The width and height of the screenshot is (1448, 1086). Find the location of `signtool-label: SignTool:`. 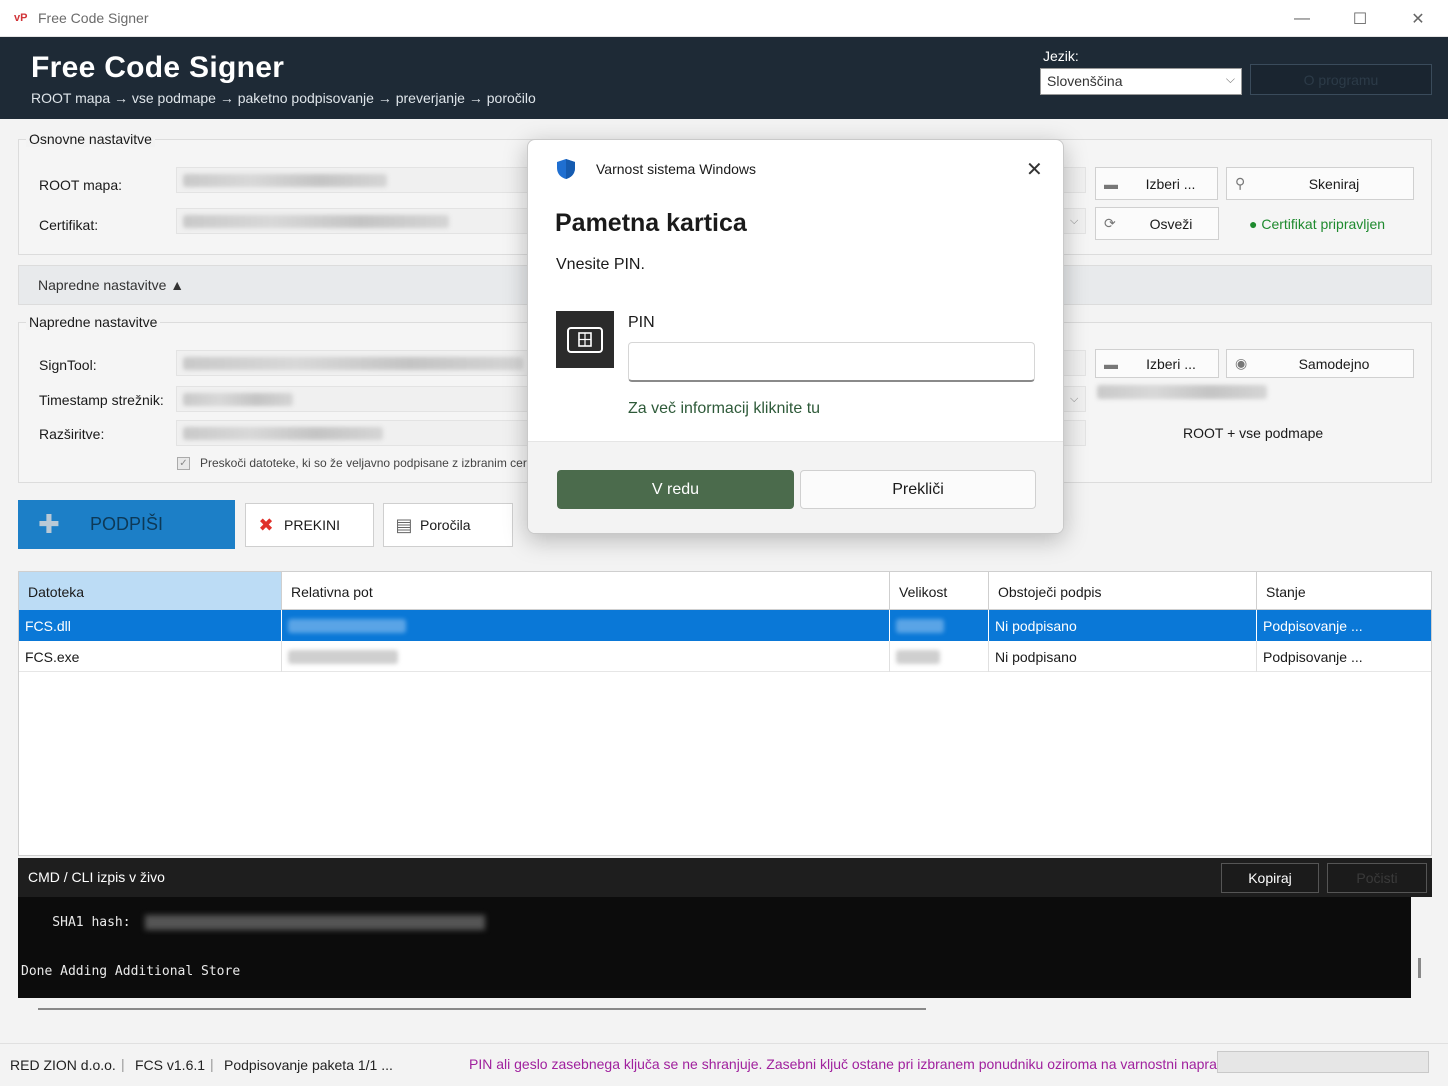

signtool-label: SignTool: is located at coordinates (68, 365).